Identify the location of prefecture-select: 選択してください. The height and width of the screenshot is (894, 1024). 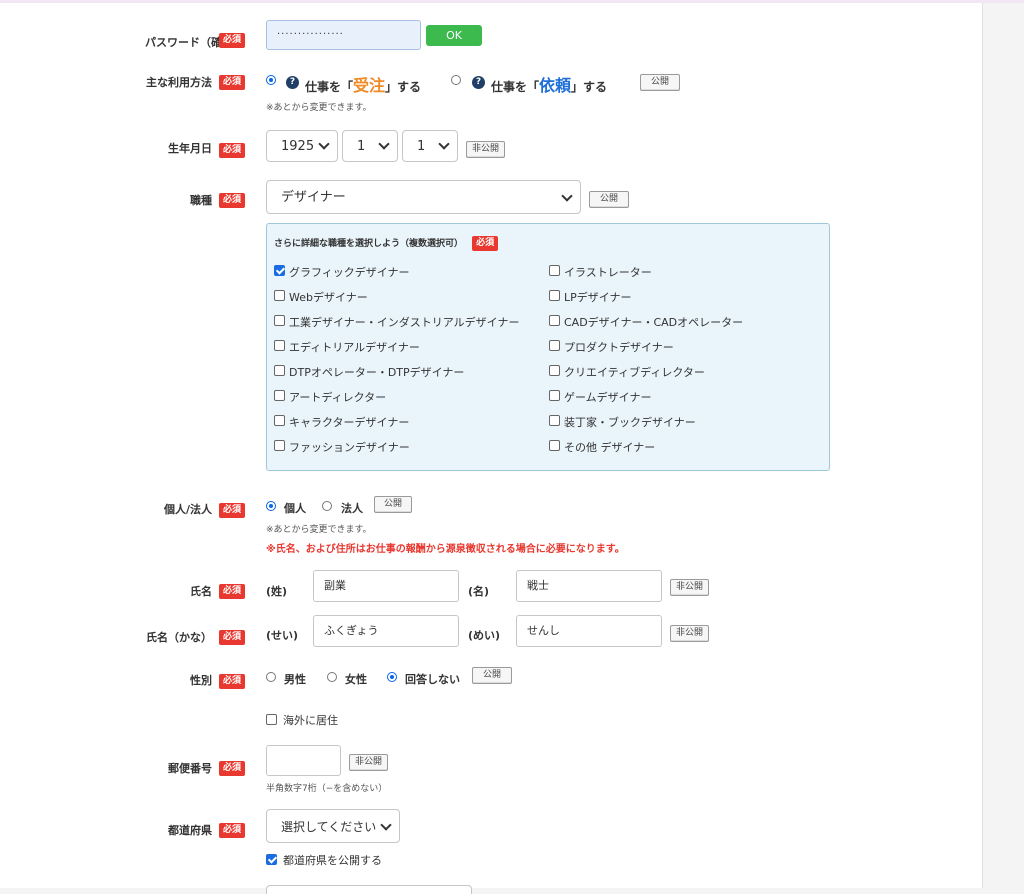
(333, 826).